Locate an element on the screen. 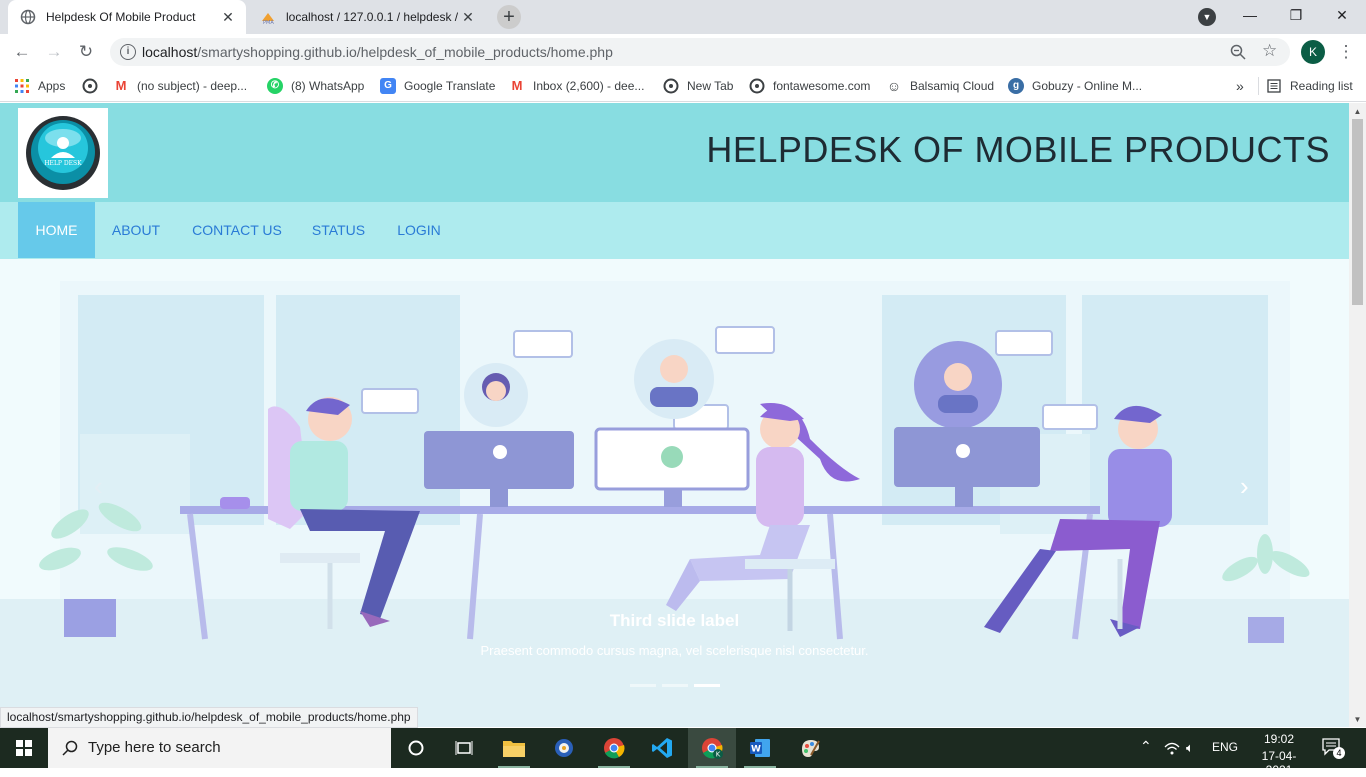 Image resolution: width=1366 pixels, height=777 pixels. more-bookmarks-button: » is located at coordinates (1240, 86).